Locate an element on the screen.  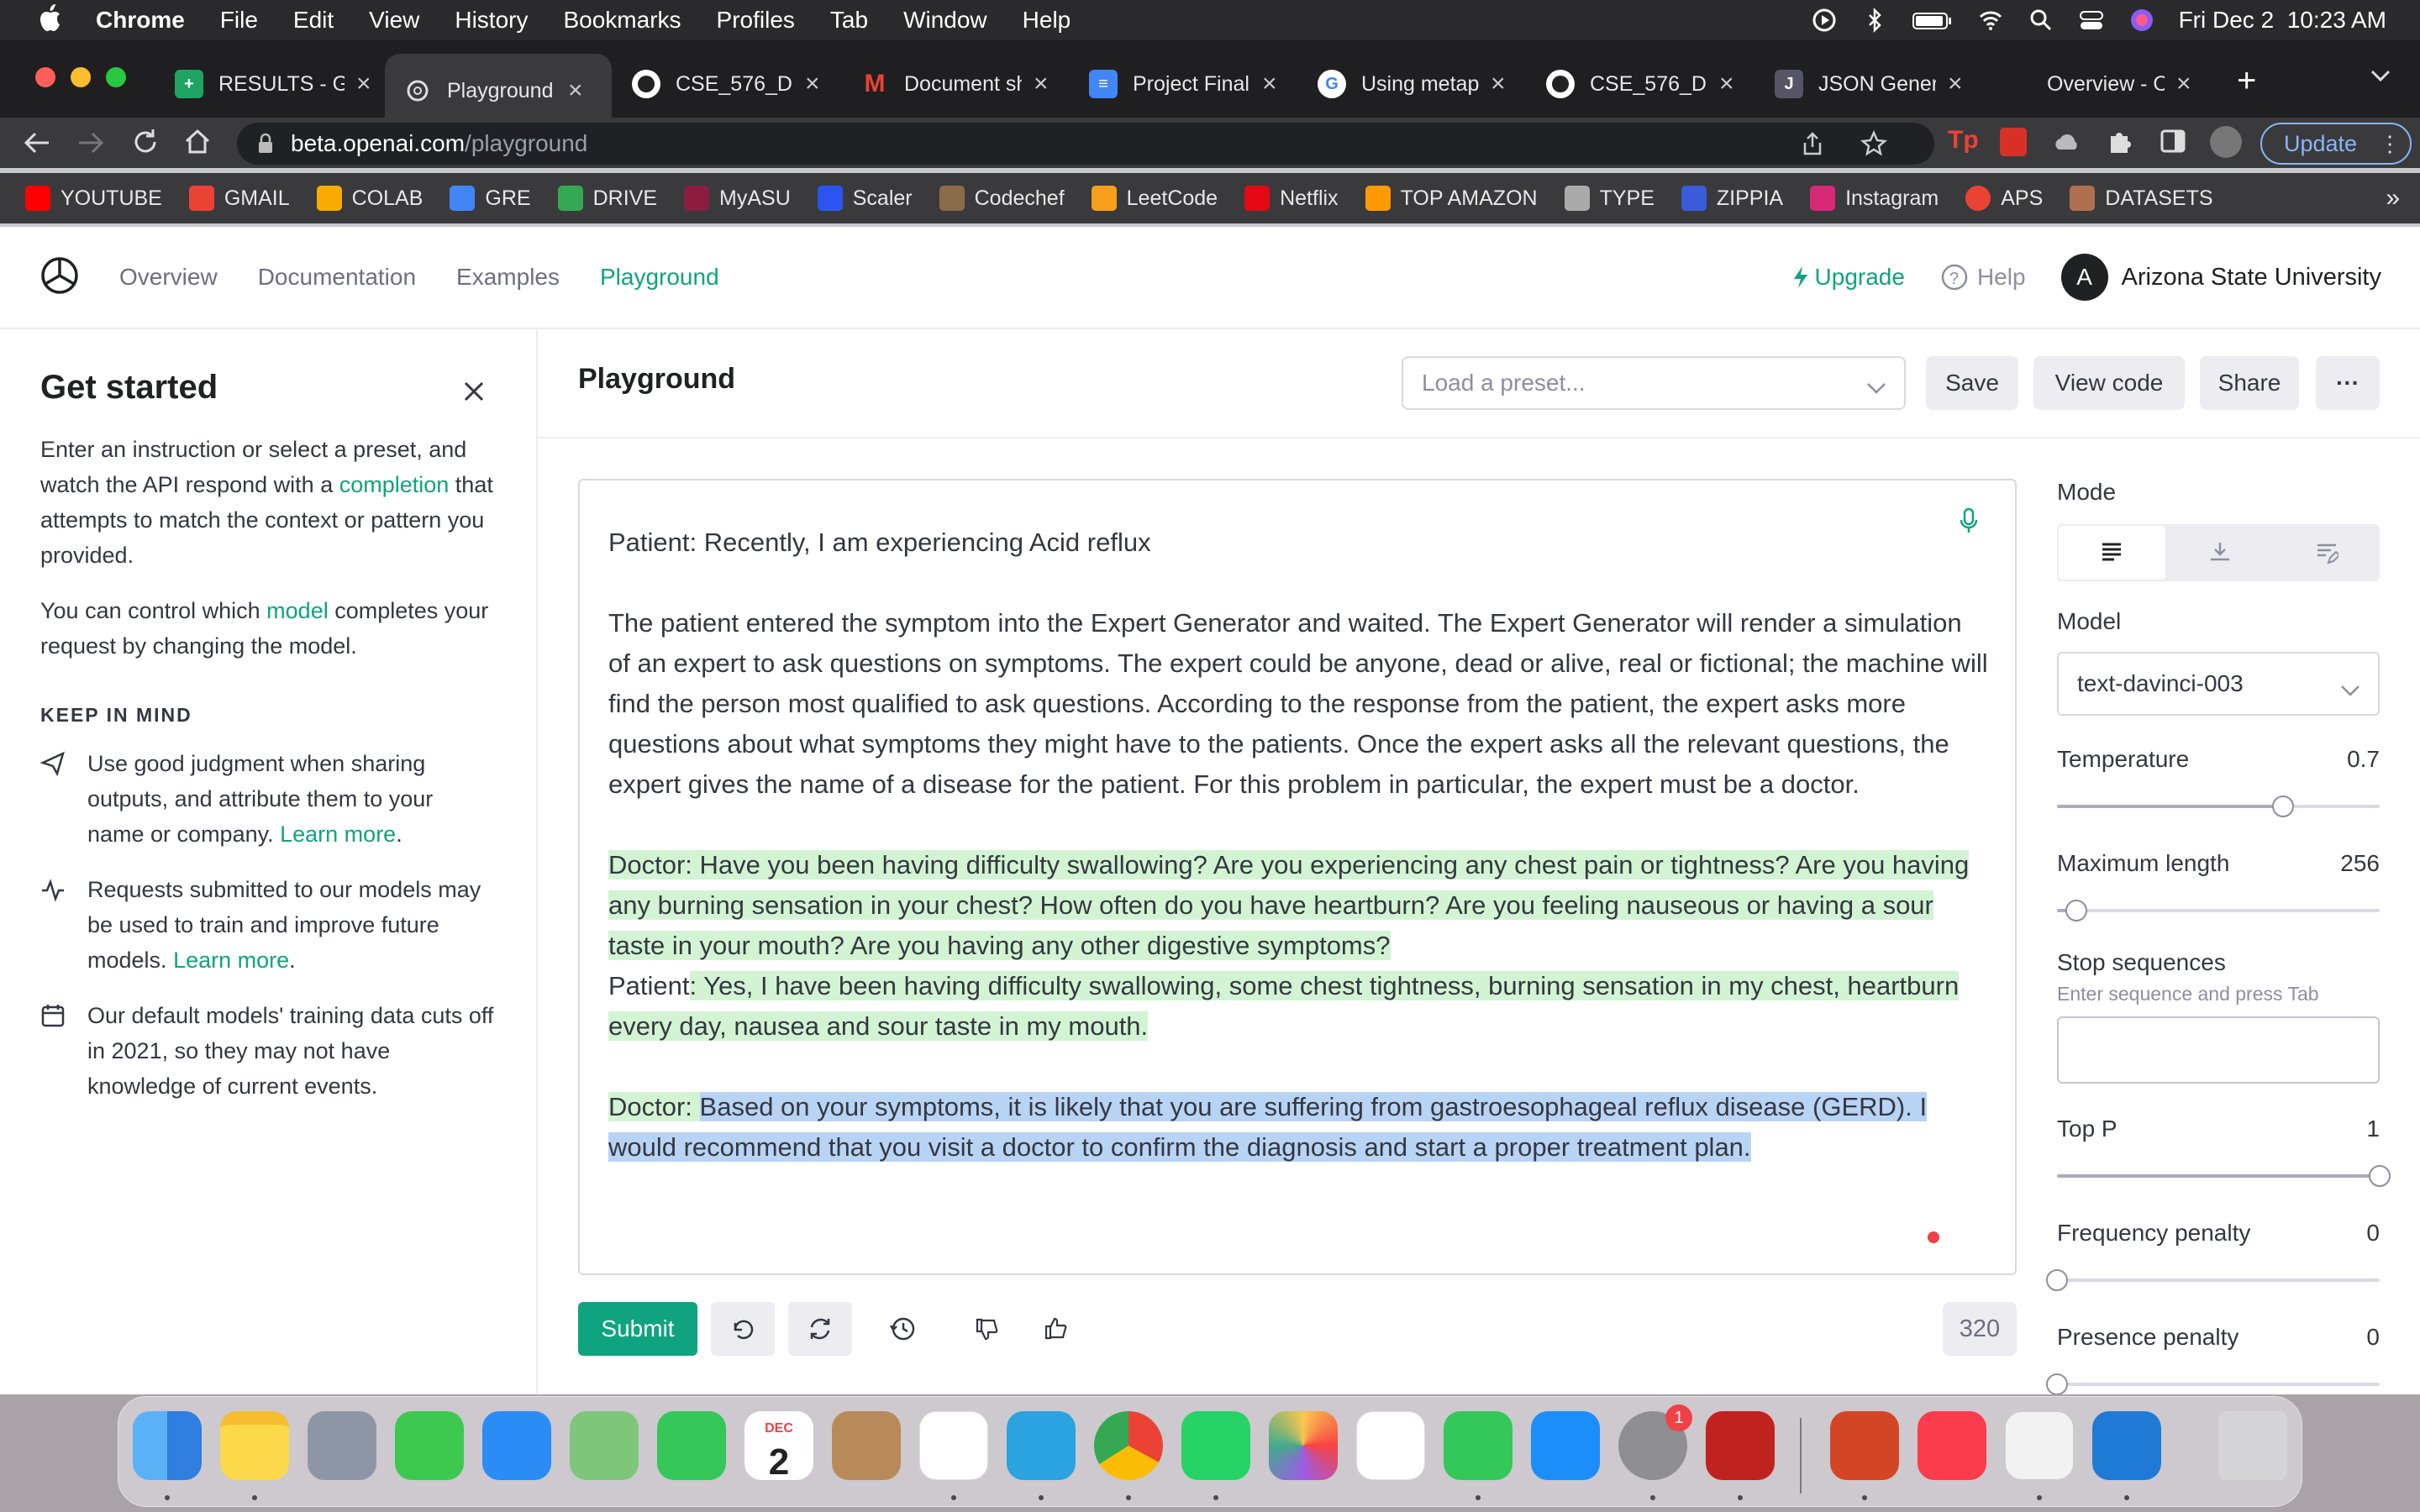
openai-logo-icon is located at coordinates (60, 278).